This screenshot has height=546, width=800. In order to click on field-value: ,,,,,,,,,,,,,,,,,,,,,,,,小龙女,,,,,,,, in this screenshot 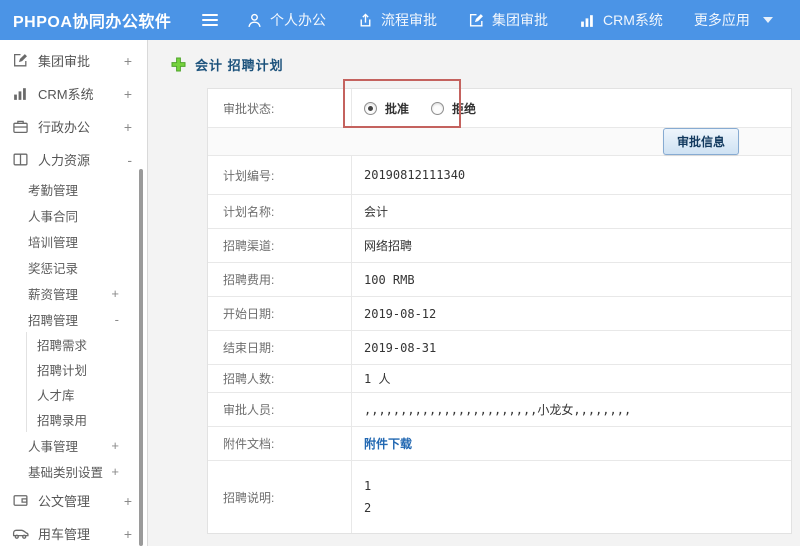, I will do `click(498, 410)`.